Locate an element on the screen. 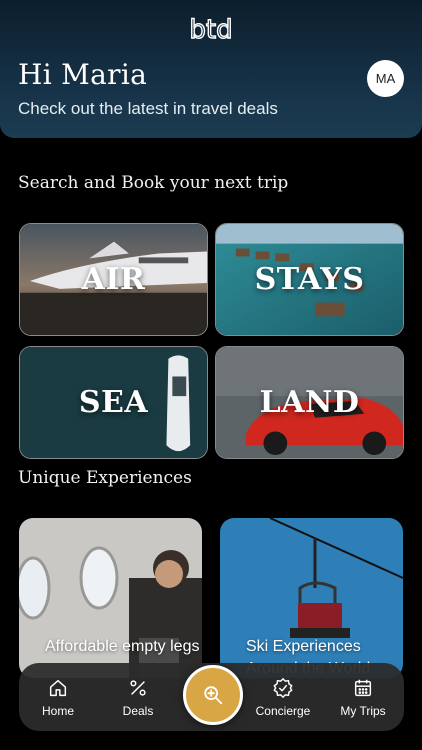 The image size is (422, 750). btd-logo: btd is located at coordinates (211, 29).